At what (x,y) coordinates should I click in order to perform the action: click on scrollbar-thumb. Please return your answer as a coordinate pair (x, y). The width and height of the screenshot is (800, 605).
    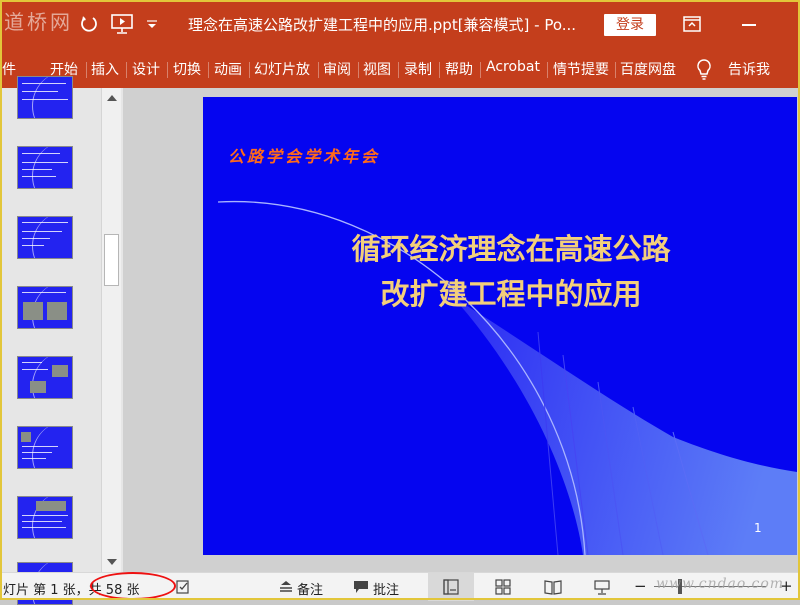
    Looking at the image, I should click on (111, 260).